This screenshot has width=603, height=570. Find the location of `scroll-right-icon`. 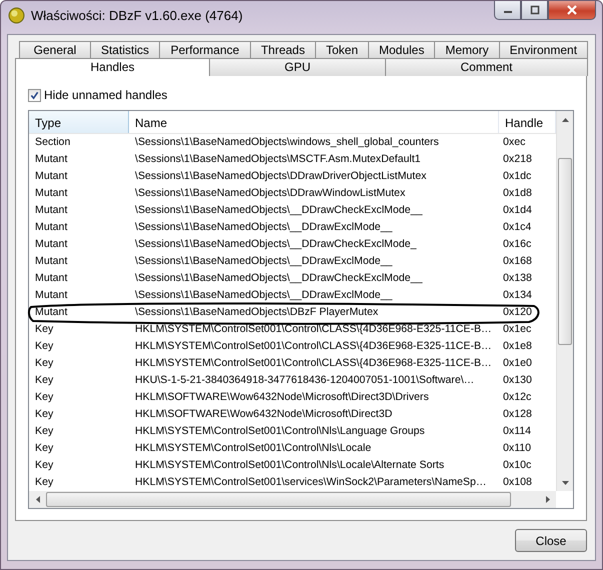

scroll-right-icon is located at coordinates (548, 499).